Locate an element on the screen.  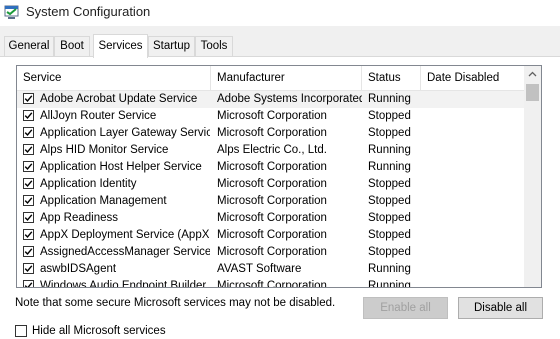
service-name: Windows Audio Endpoint Builder is located at coordinates (123, 284).